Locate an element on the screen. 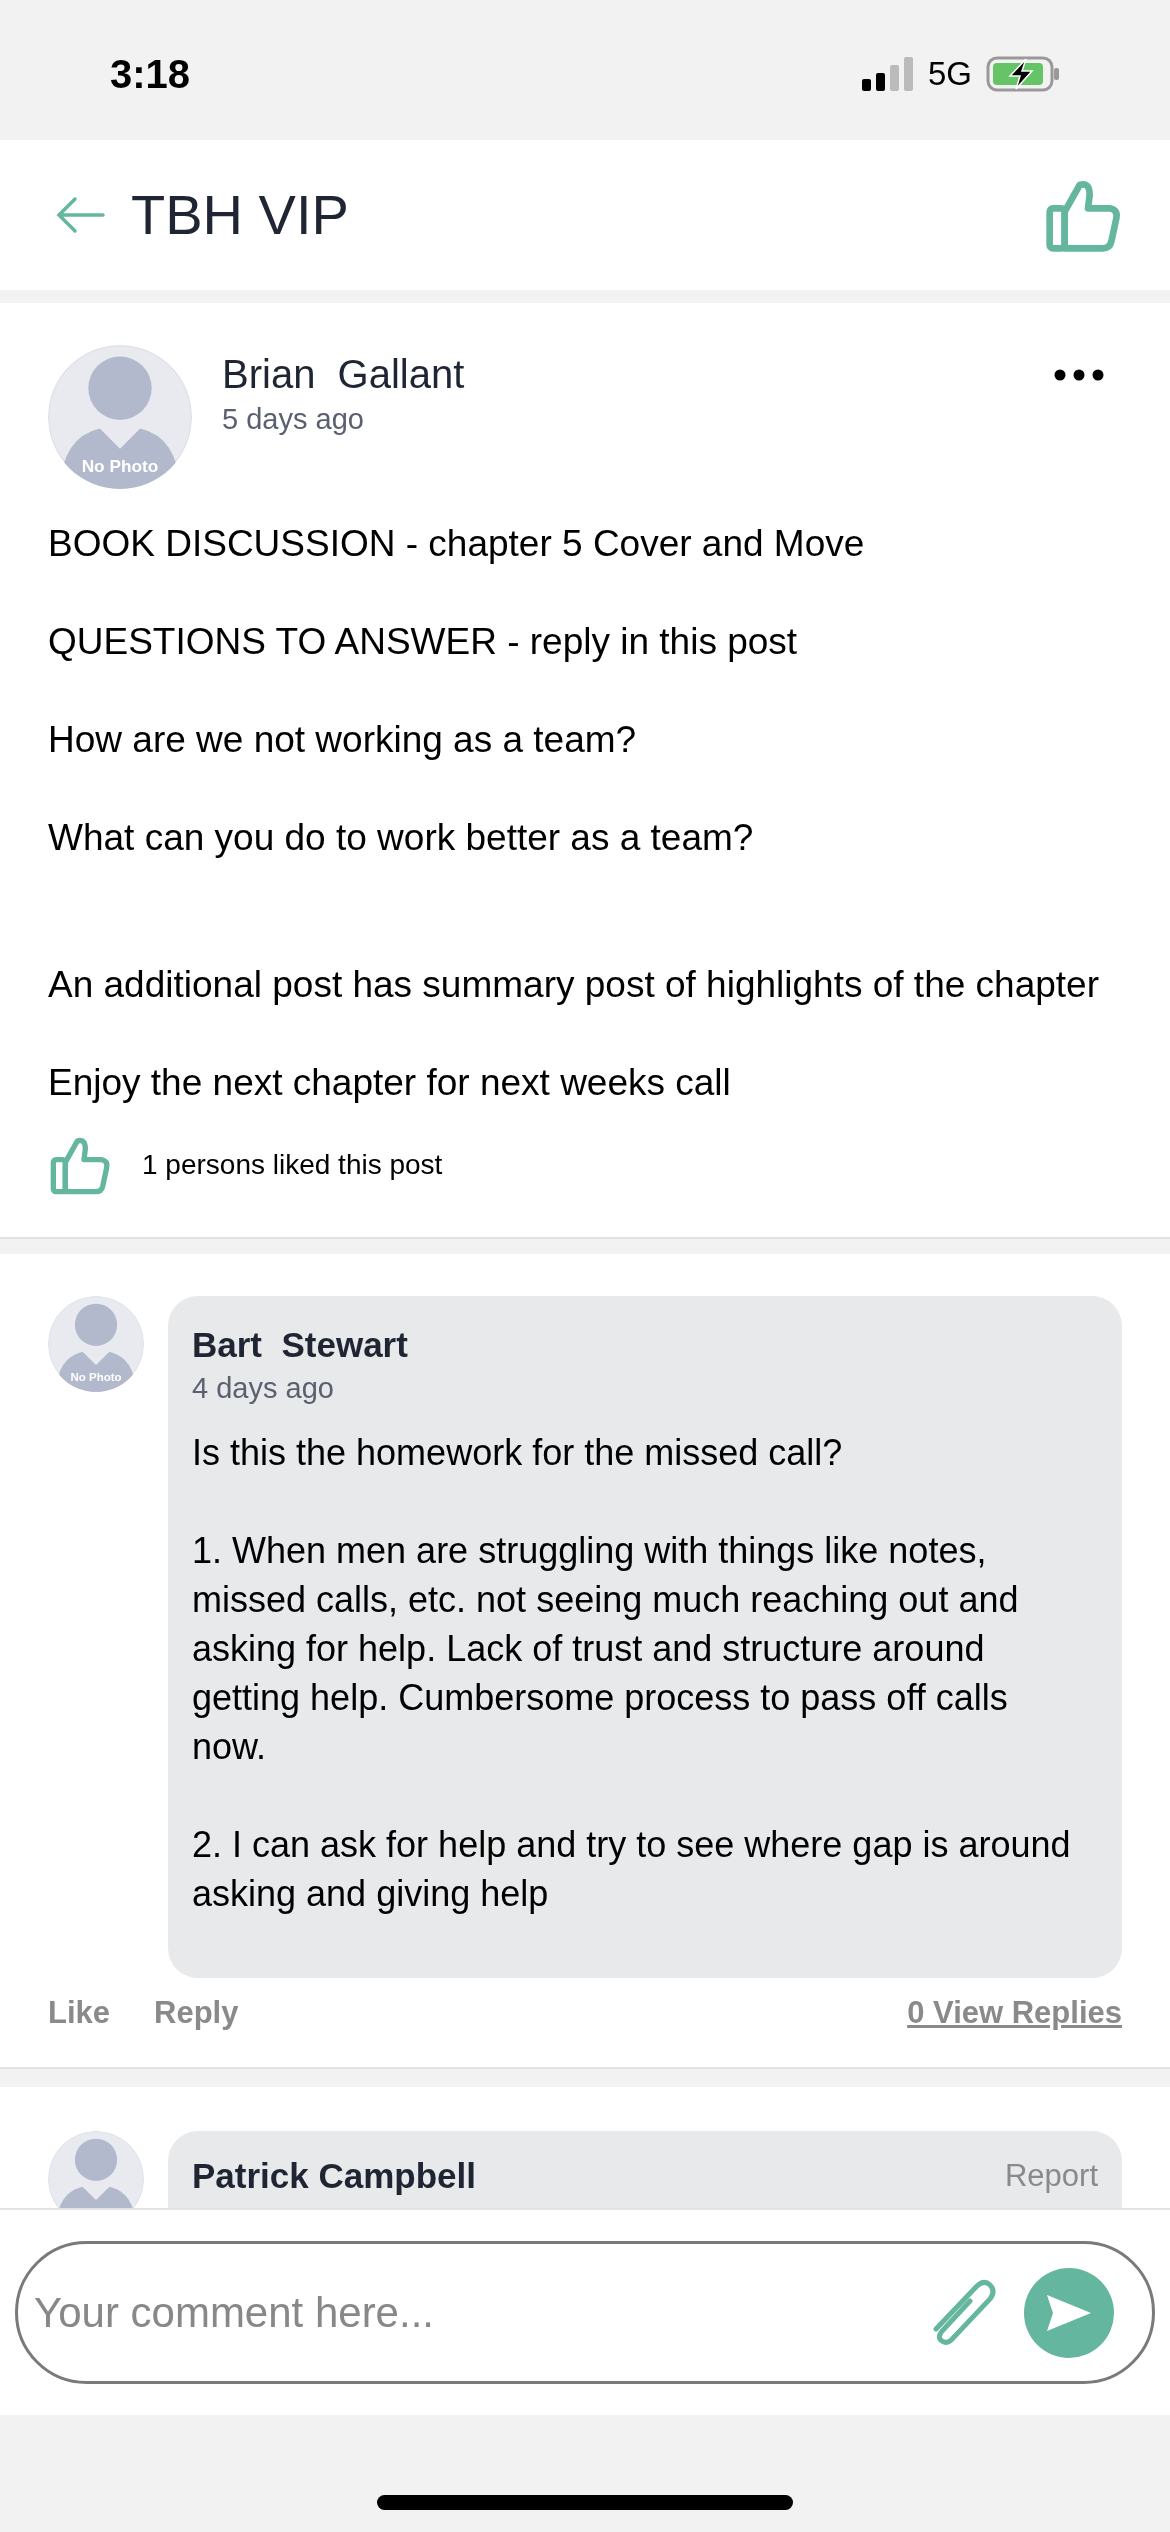 Image resolution: width=1170 pixels, height=2532 pixels. commenter-name: Bart Stewart is located at coordinates (637, 1345).